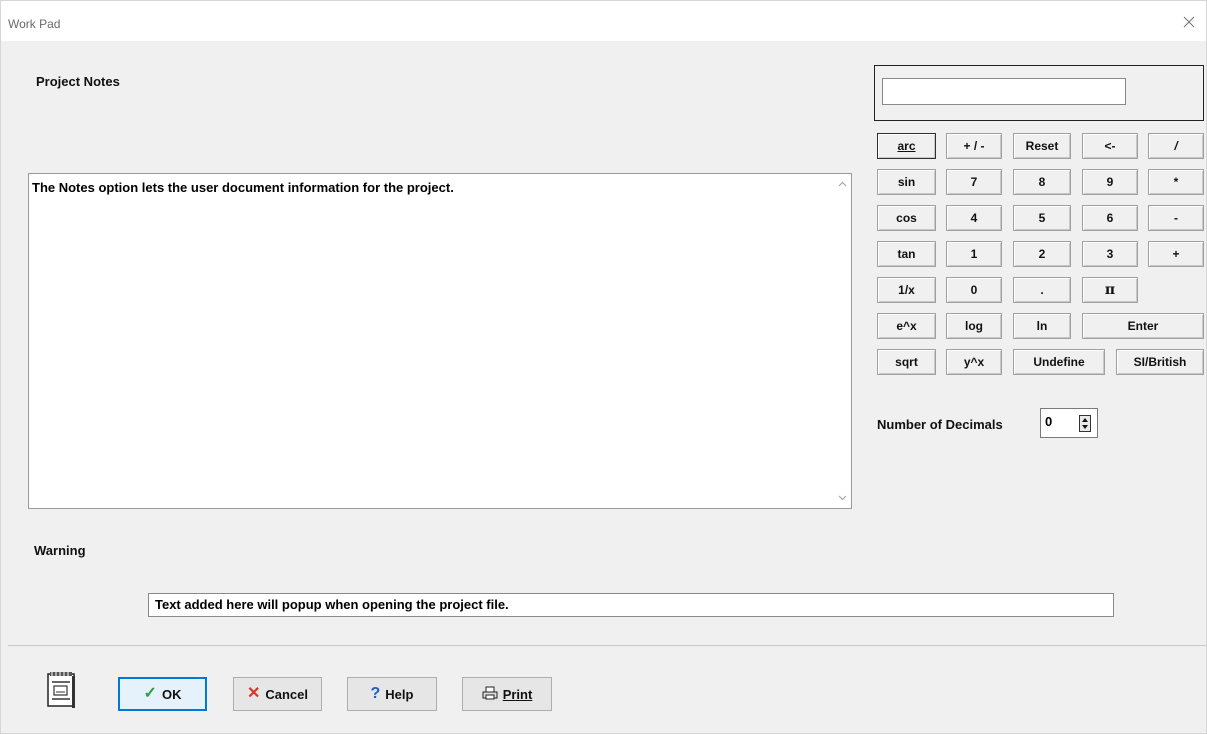  I want to click on six-button: 6, so click(1110, 218).